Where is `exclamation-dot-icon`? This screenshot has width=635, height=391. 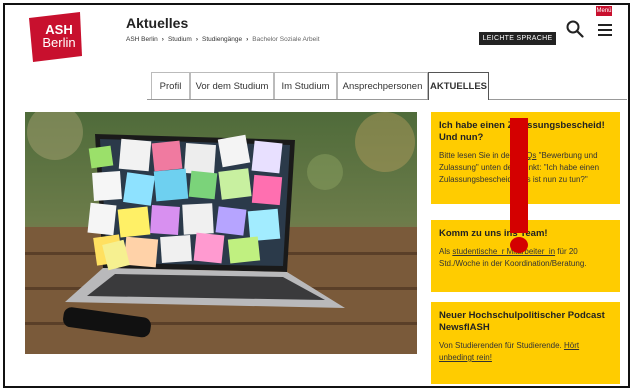 exclamation-dot-icon is located at coordinates (519, 245).